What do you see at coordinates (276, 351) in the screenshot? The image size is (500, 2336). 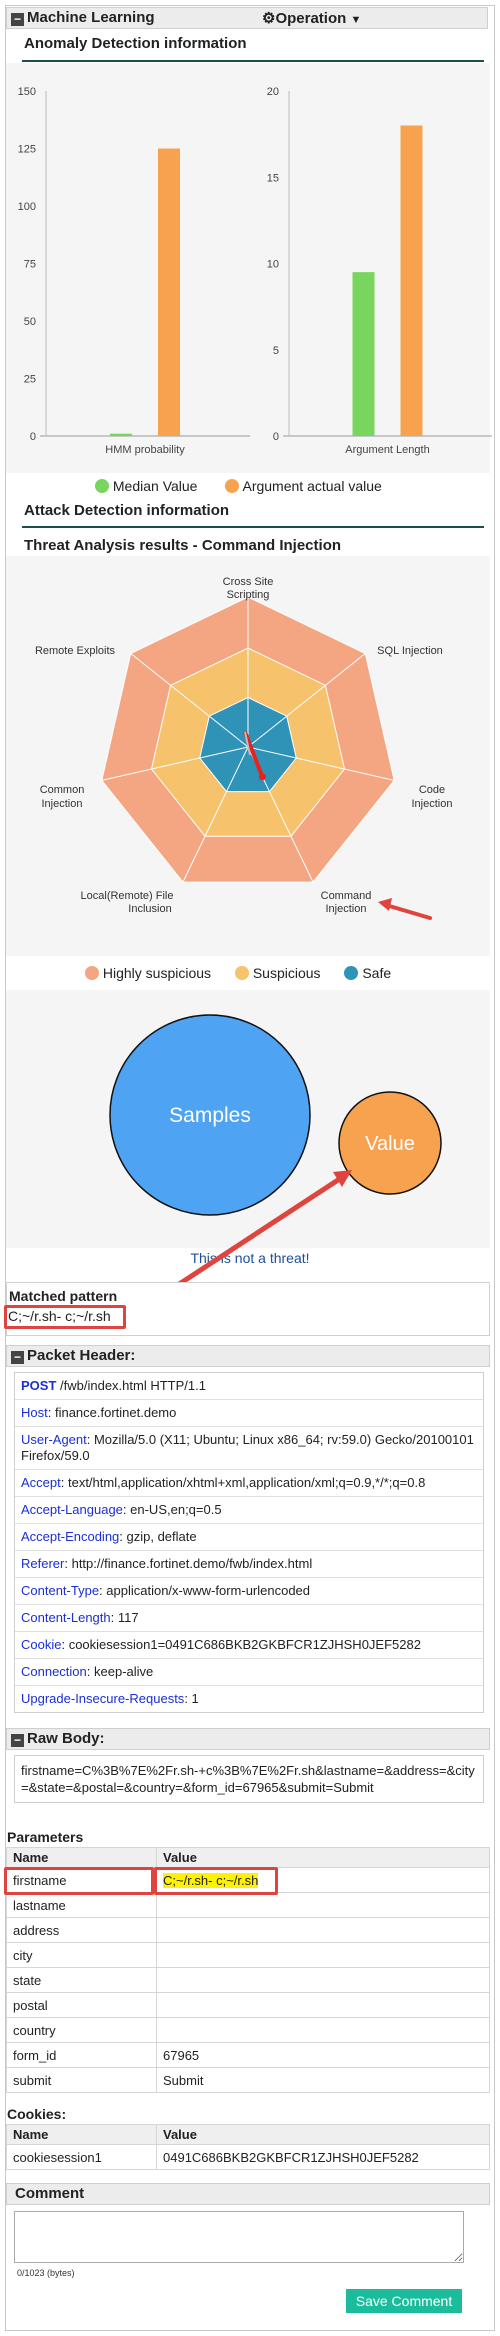 I see `y-tick-label: 5` at bounding box center [276, 351].